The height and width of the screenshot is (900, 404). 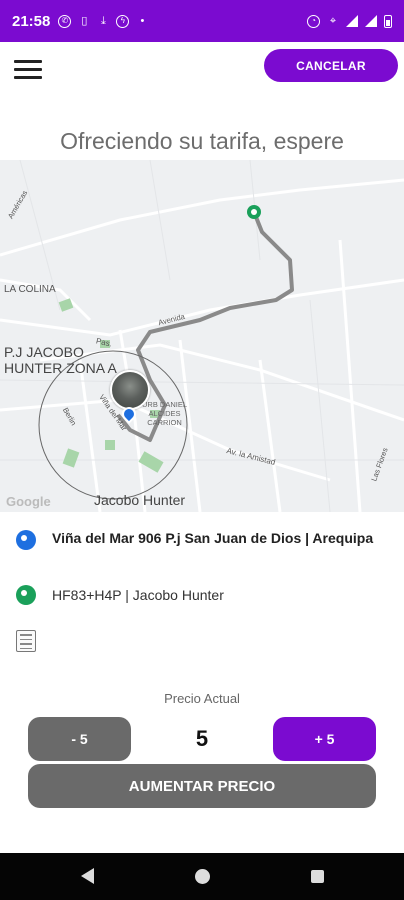 I want to click on status-right-icons: ◔ ⌖, so click(x=349, y=21).